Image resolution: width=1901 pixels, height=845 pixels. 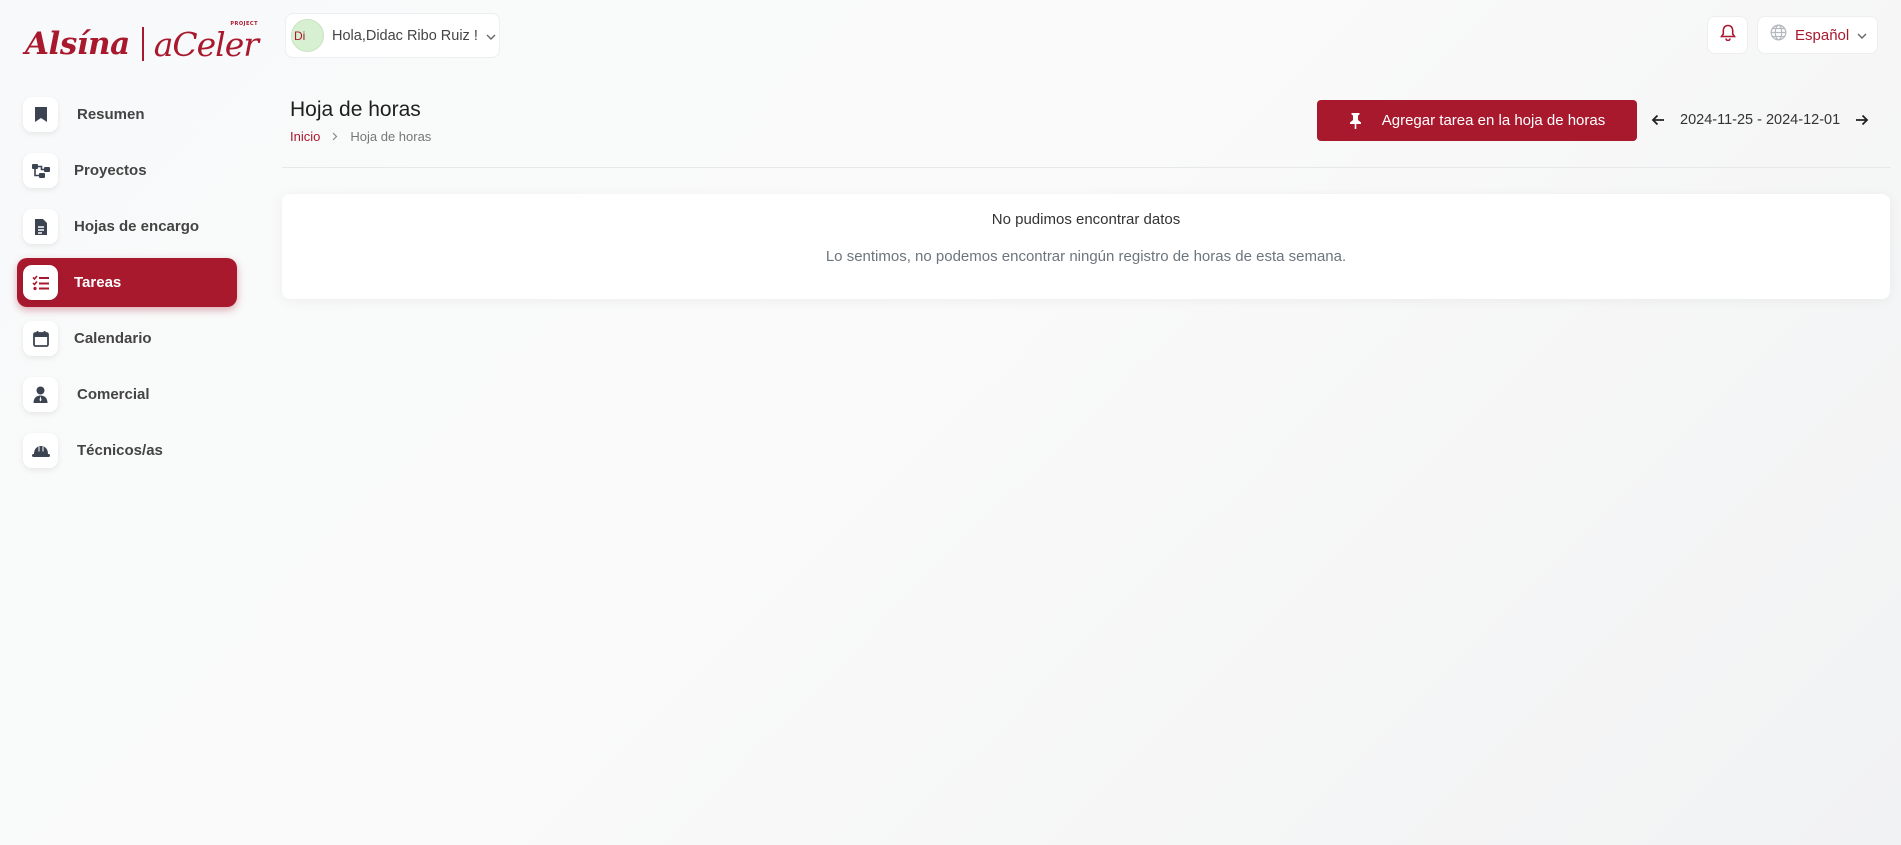 What do you see at coordinates (1086, 219) in the screenshot?
I see `empty-state-title: No pudimos encontrar datos` at bounding box center [1086, 219].